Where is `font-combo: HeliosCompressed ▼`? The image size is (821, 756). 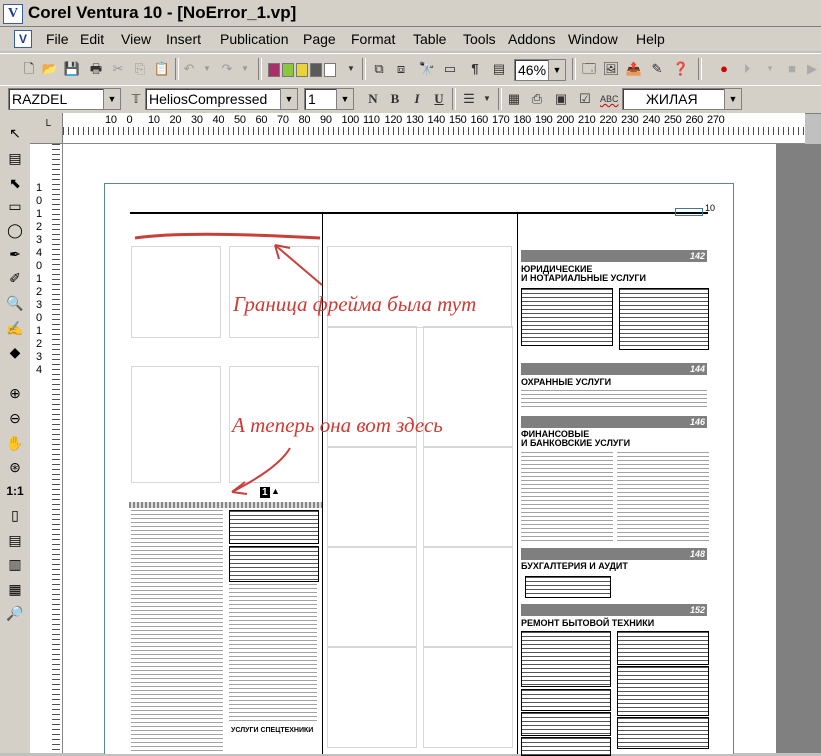
font-combo: HeliosCompressed ▼ is located at coordinates (221, 99).